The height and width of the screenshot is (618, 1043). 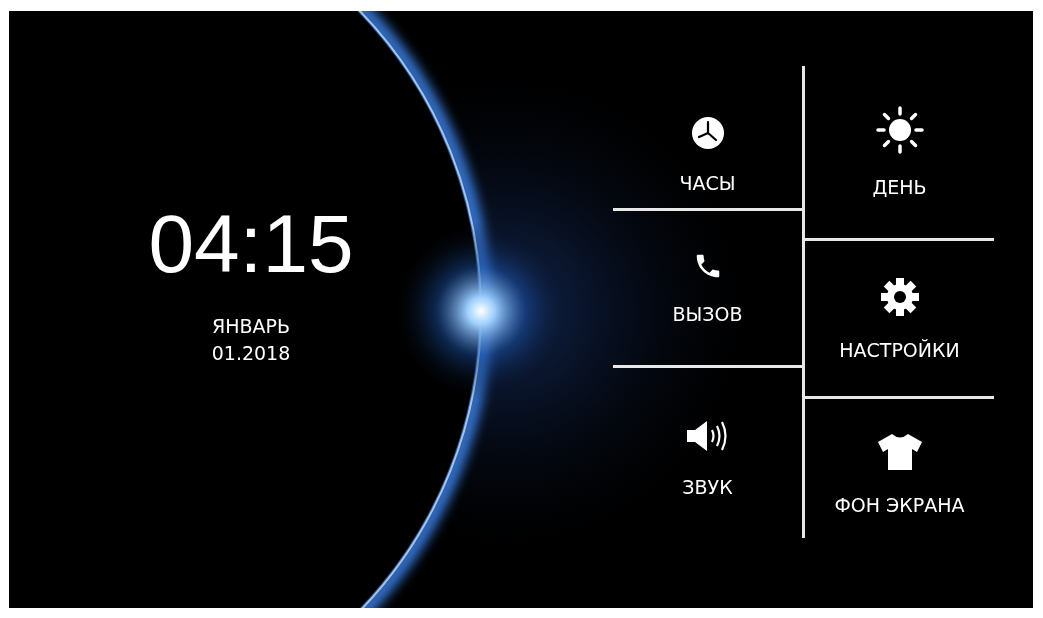 I want to click on menu-tile: ФОН ЭКРАНА, so click(x=899, y=474).